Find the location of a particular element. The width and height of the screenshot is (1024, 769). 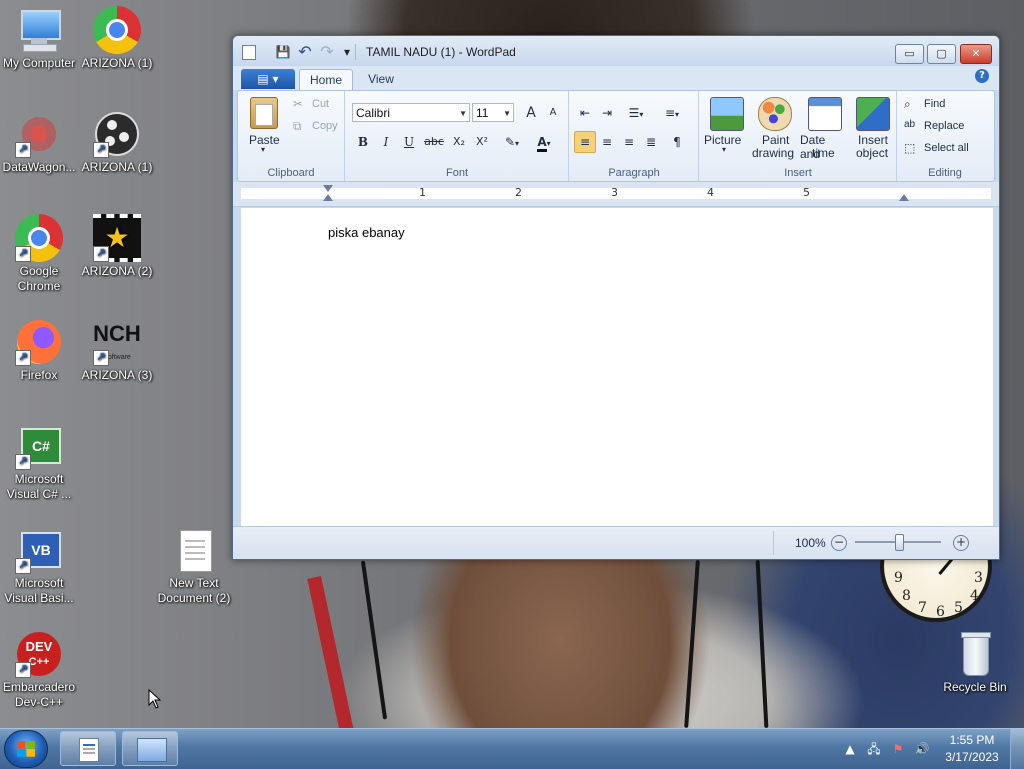

select-all-button: ⬚ Select all is located at coordinates (945, 149).